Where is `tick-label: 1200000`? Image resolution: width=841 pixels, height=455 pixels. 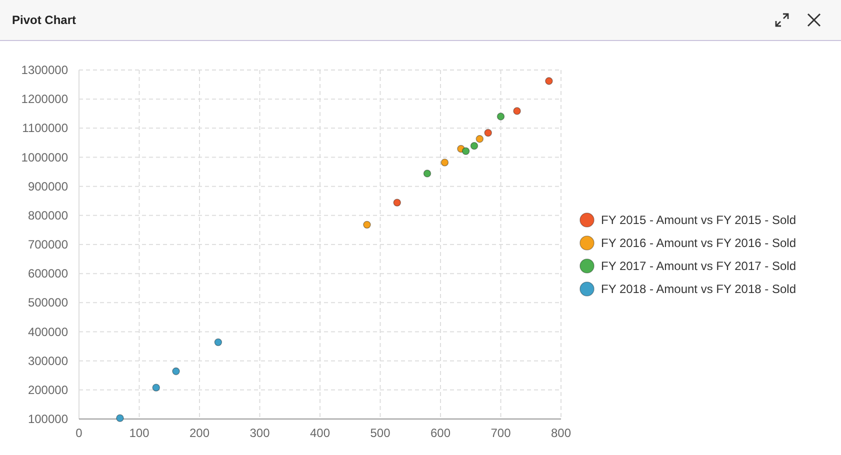 tick-label: 1200000 is located at coordinates (44, 99).